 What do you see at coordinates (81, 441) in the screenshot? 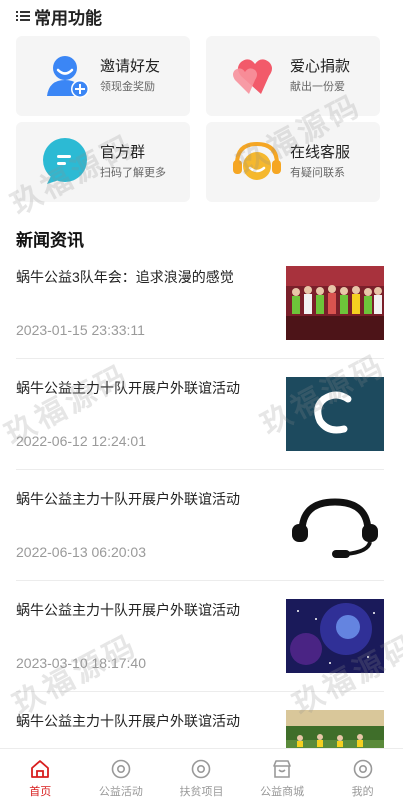
I see `news-date: 2022-06-12 12:24:01` at bounding box center [81, 441].